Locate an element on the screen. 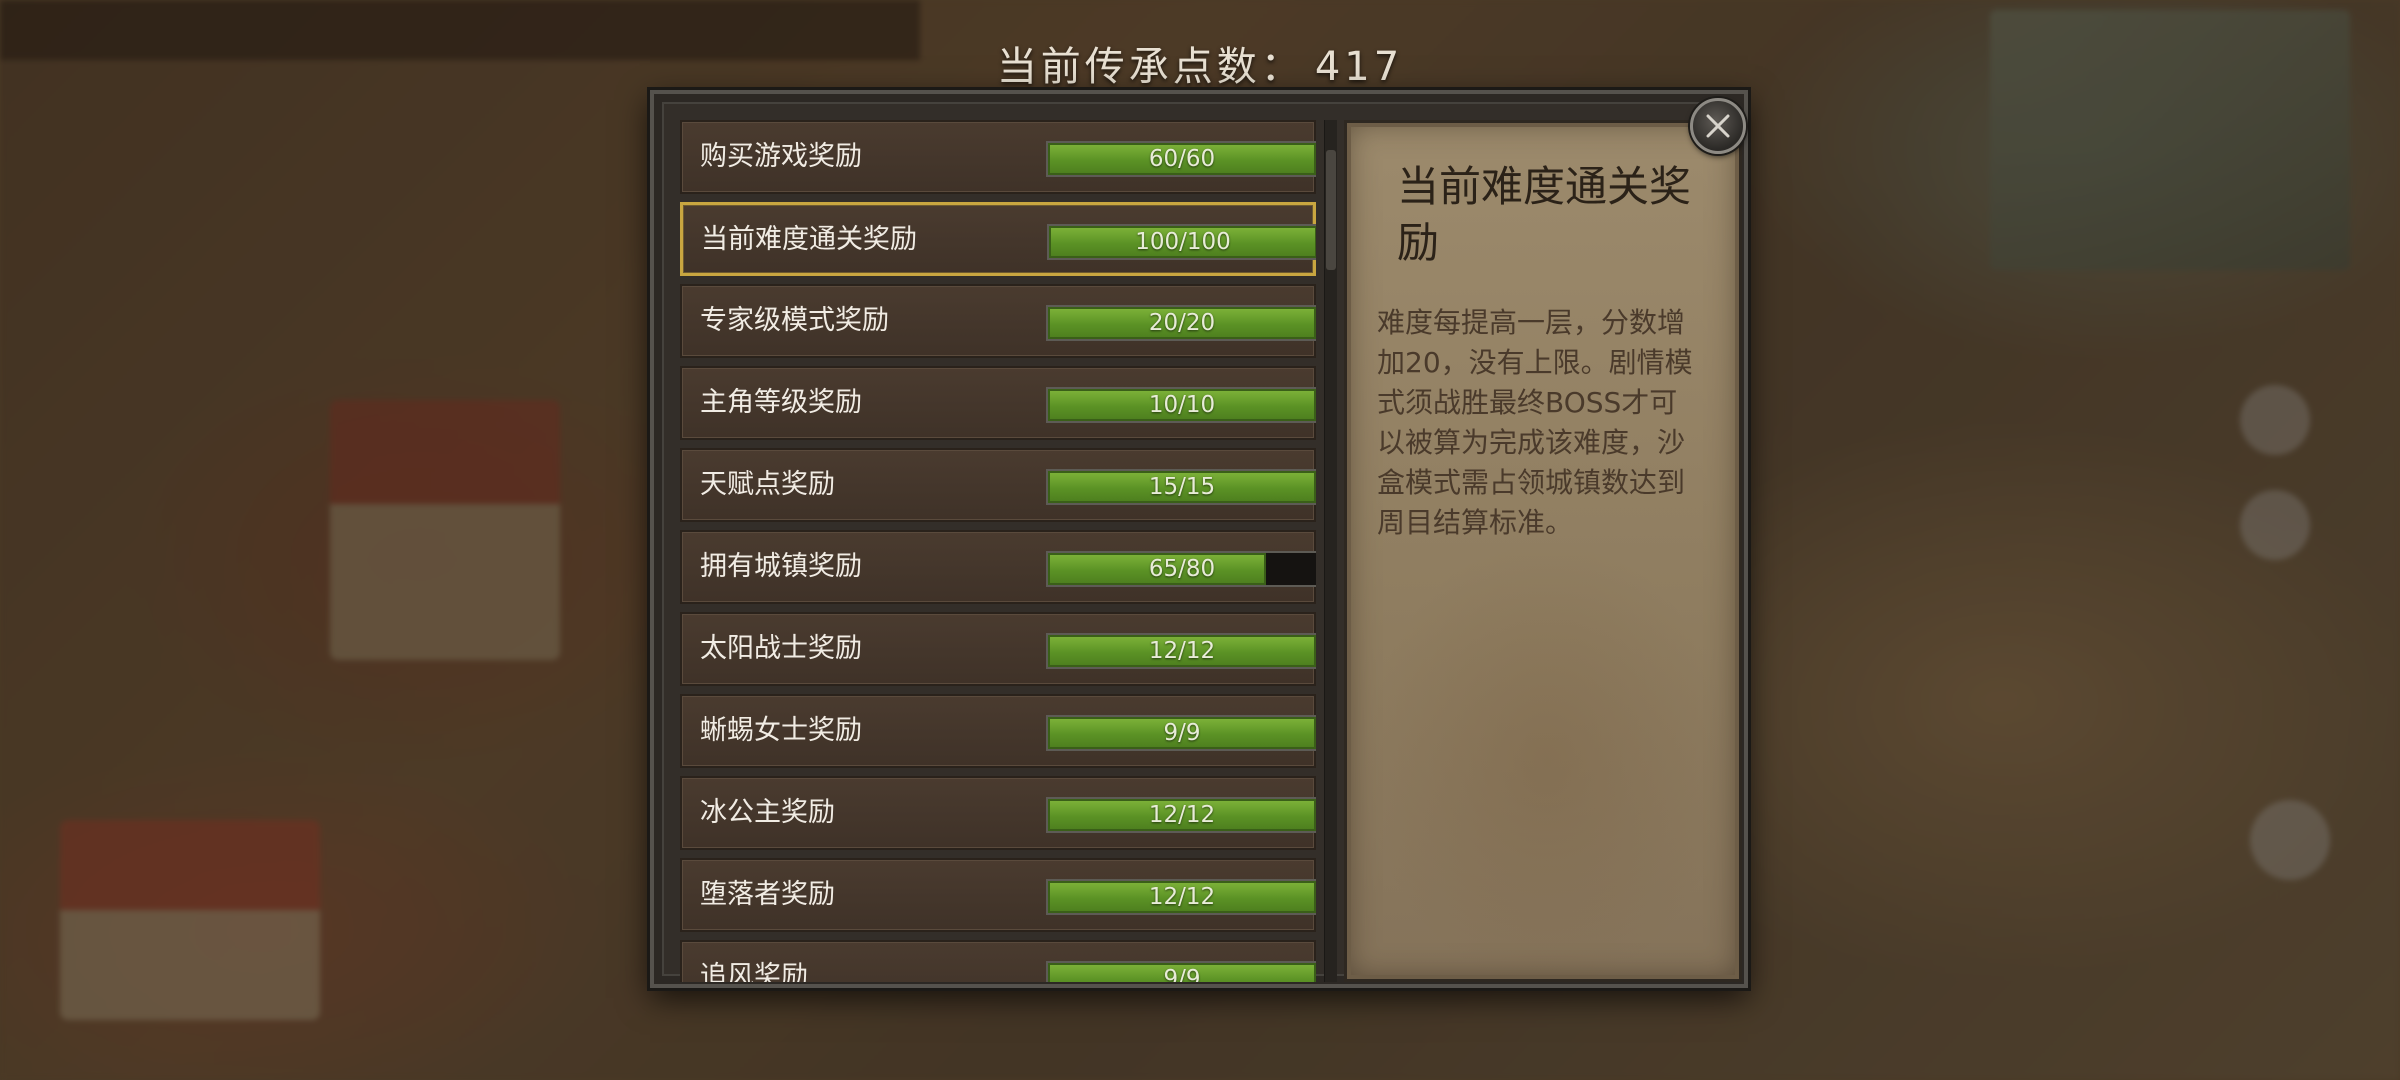  reward-progress-text: 20/20 is located at coordinates (1182, 323).